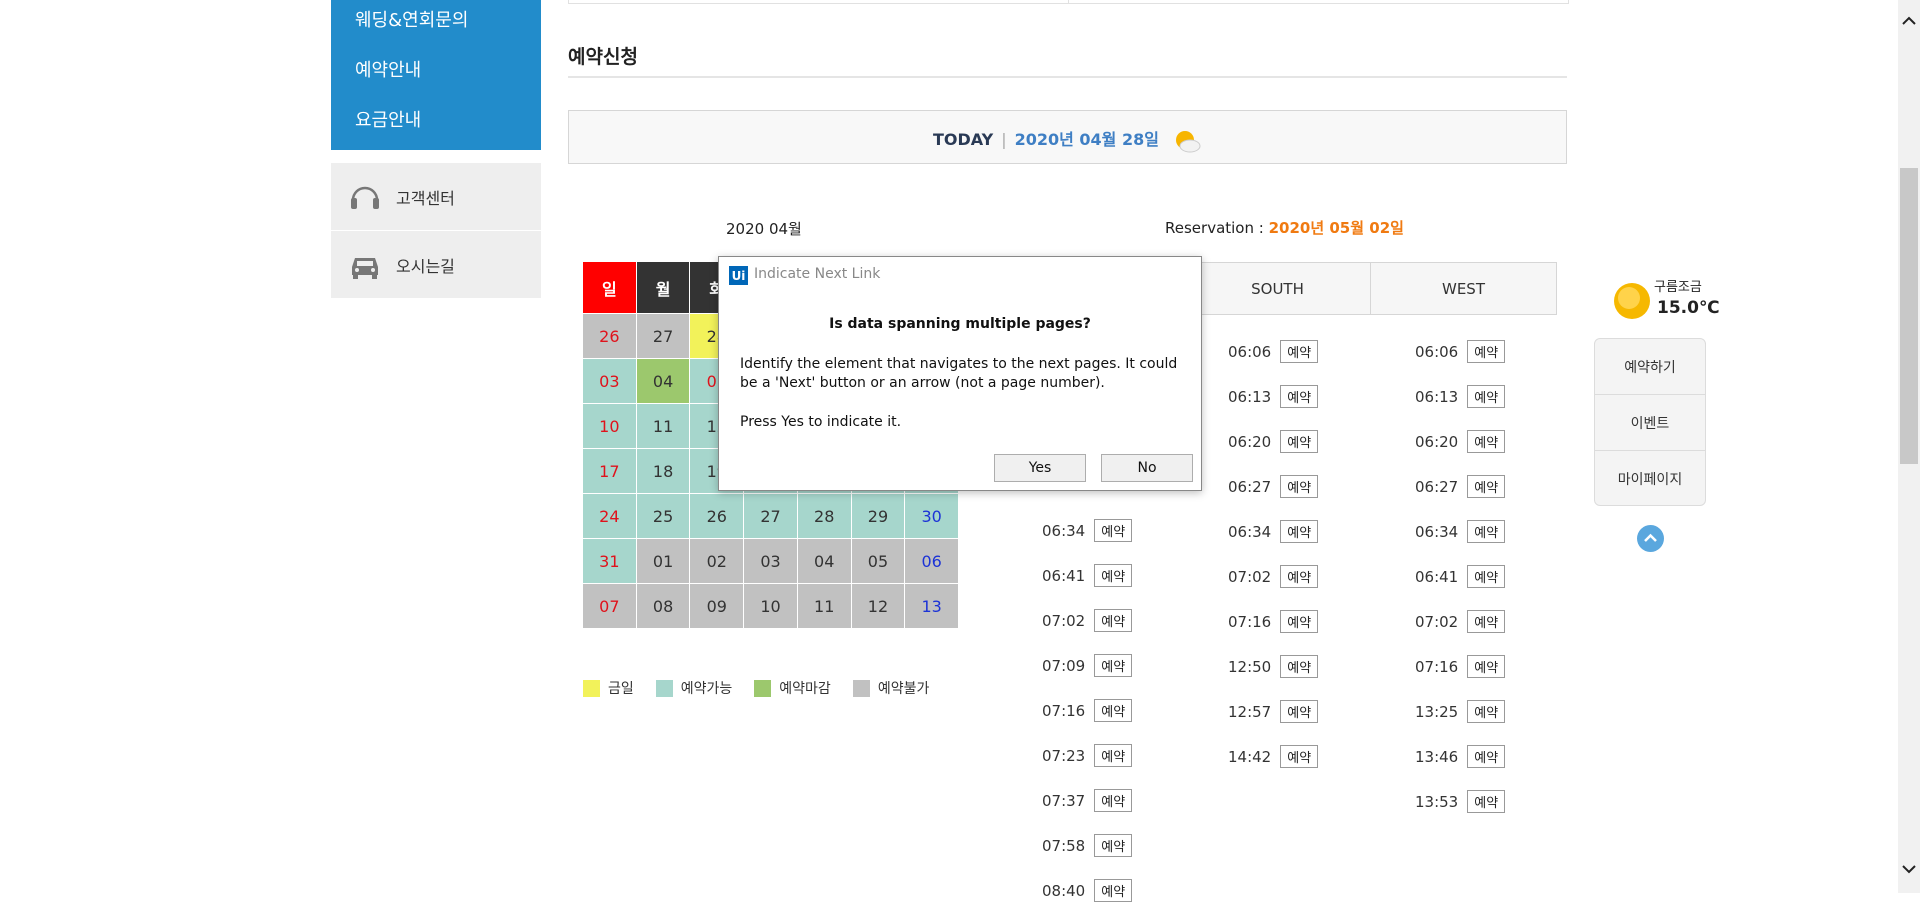  What do you see at coordinates (717, 606) in the screenshot?
I see `calendar-day-unavailable: 09` at bounding box center [717, 606].